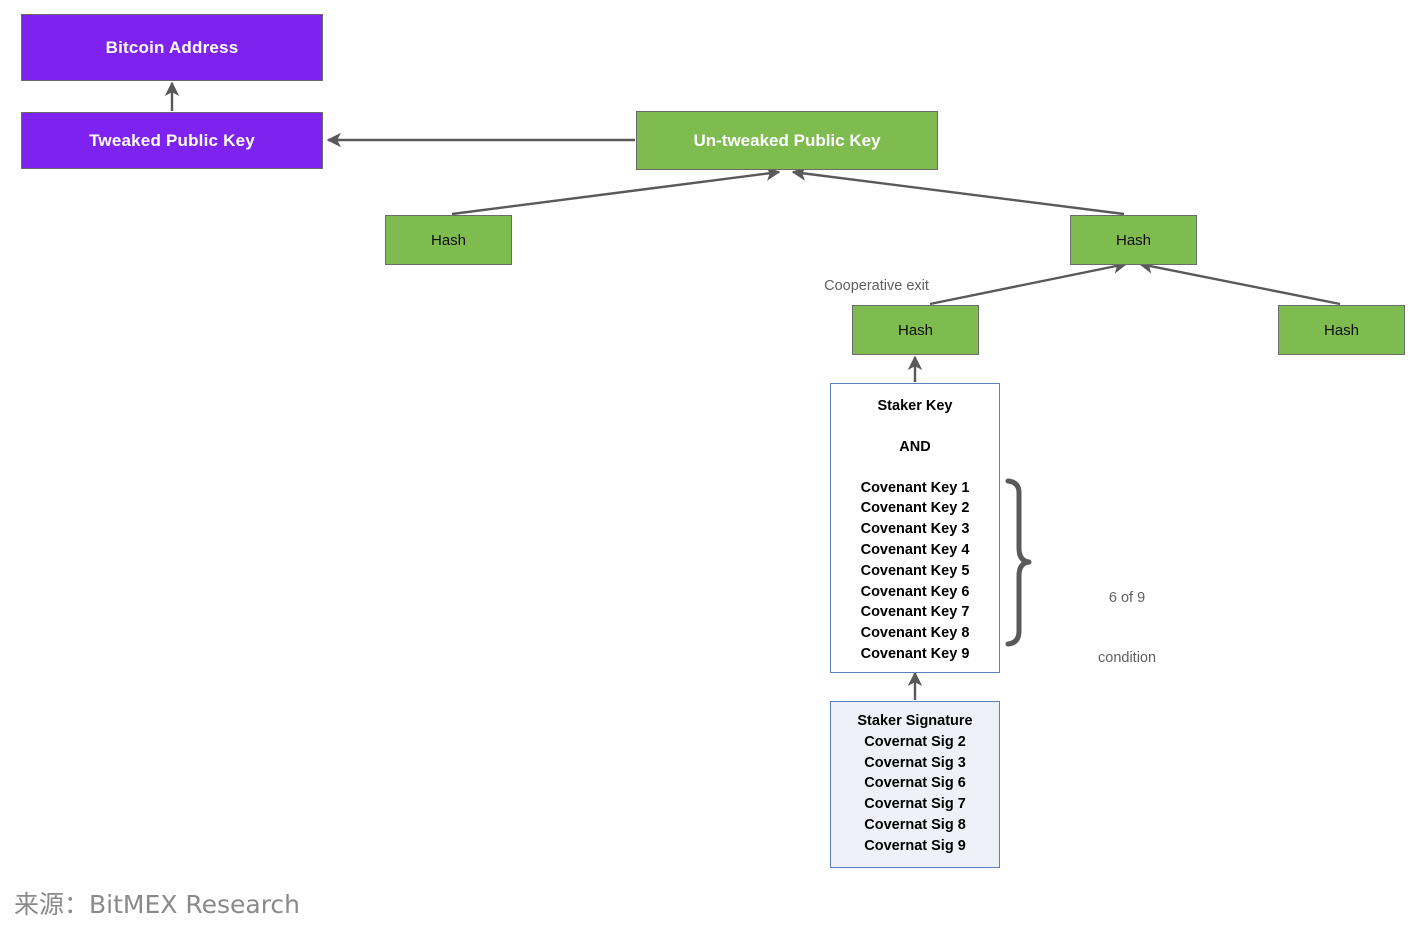 The width and height of the screenshot is (1418, 928). I want to click on covenant-sig-item: Covernat Sig 9, so click(915, 845).